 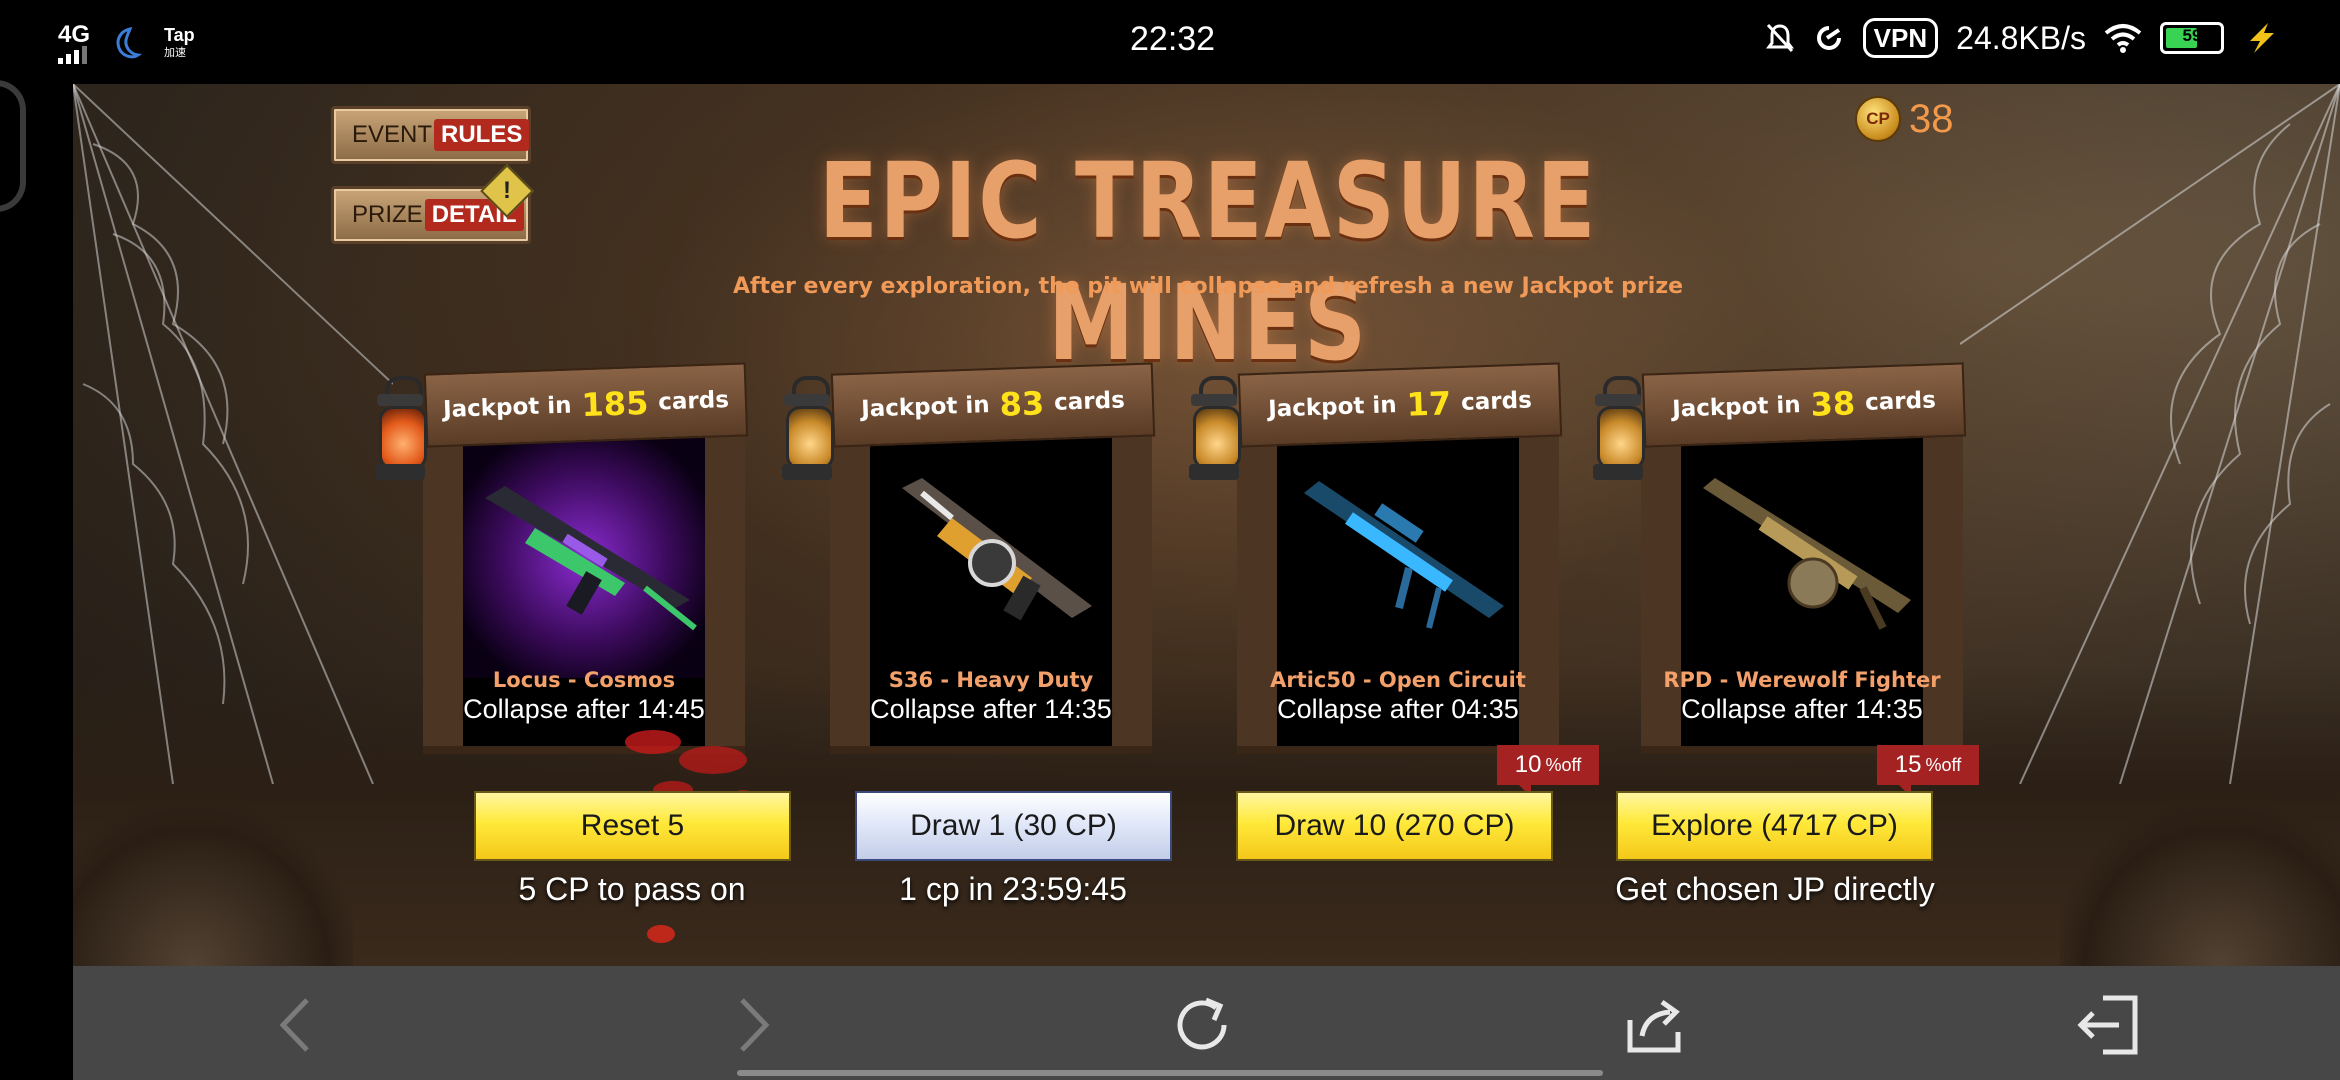 What do you see at coordinates (993, 405) in the screenshot?
I see `jackpot-banner: Jackpot in 83 cards` at bounding box center [993, 405].